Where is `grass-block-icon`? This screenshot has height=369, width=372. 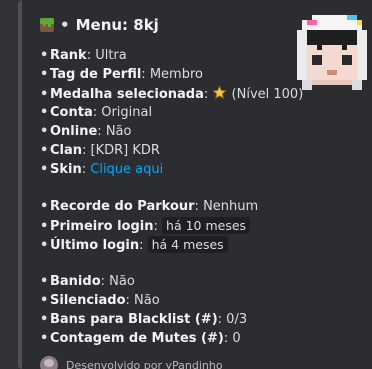
grass-block-icon is located at coordinates (47, 25).